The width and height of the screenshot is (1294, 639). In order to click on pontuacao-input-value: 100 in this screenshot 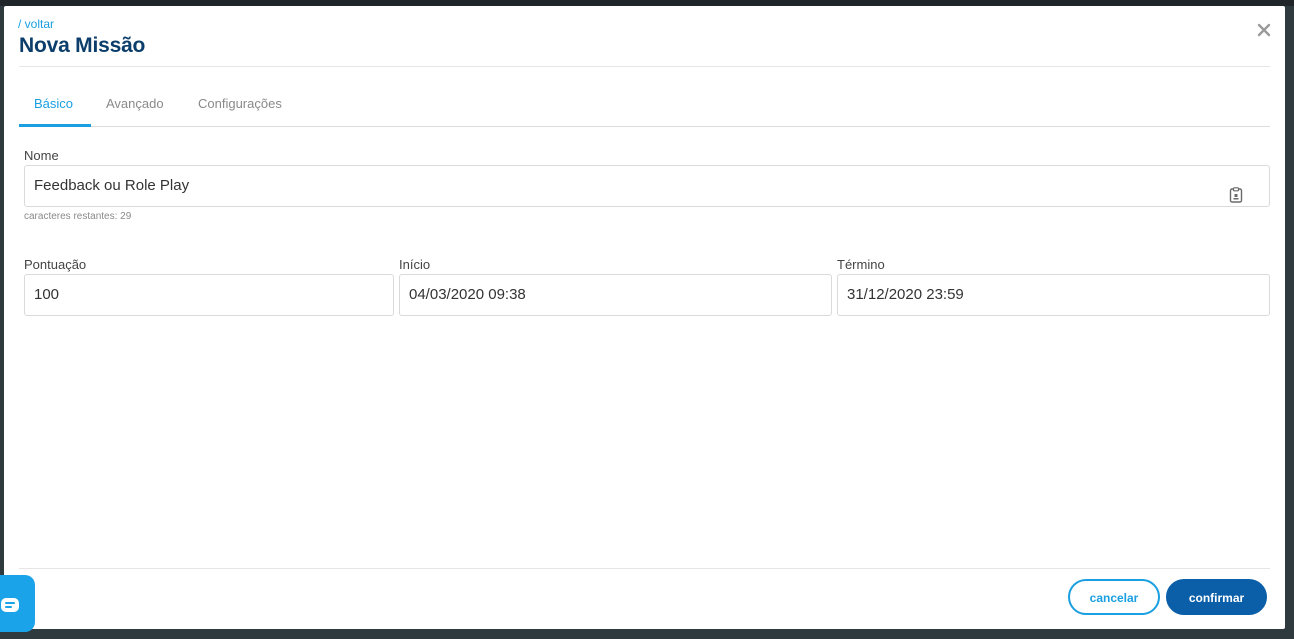, I will do `click(47, 294)`.